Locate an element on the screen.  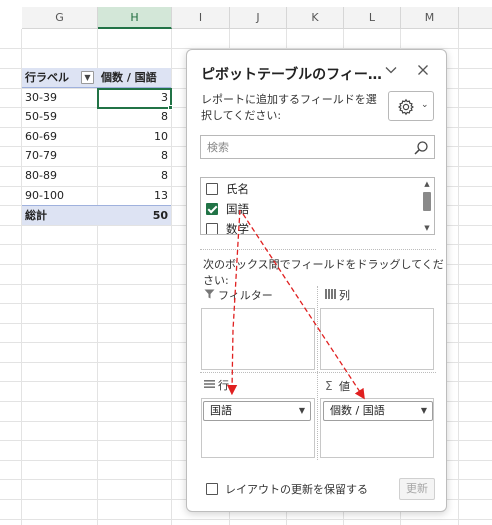
field-search-input is located at coordinates (301, 147).